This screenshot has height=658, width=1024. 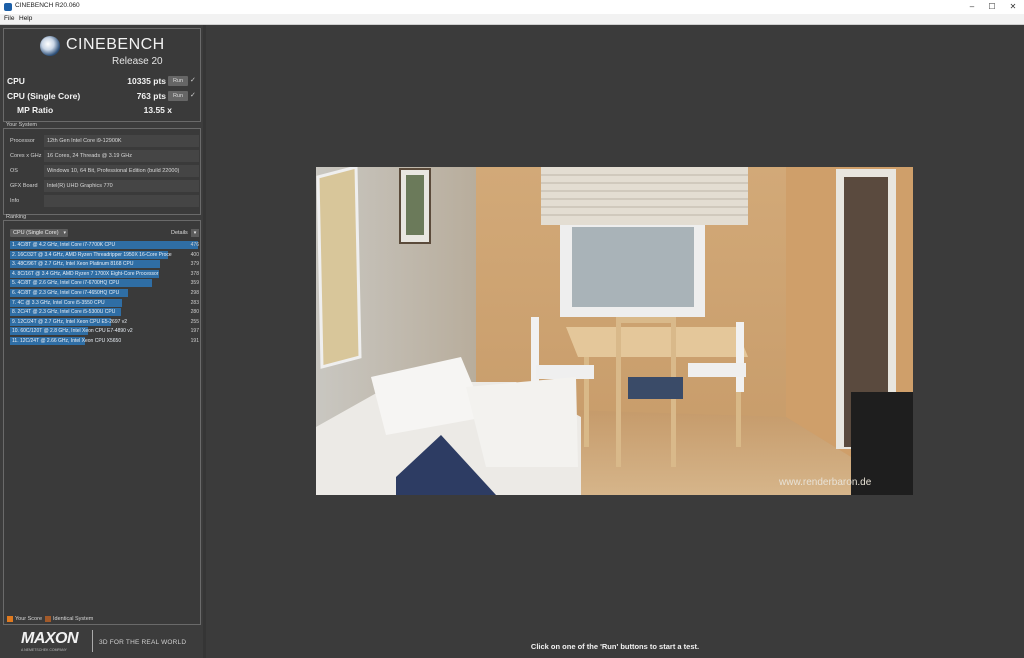 What do you see at coordinates (9, 18) in the screenshot?
I see `menu-file: File` at bounding box center [9, 18].